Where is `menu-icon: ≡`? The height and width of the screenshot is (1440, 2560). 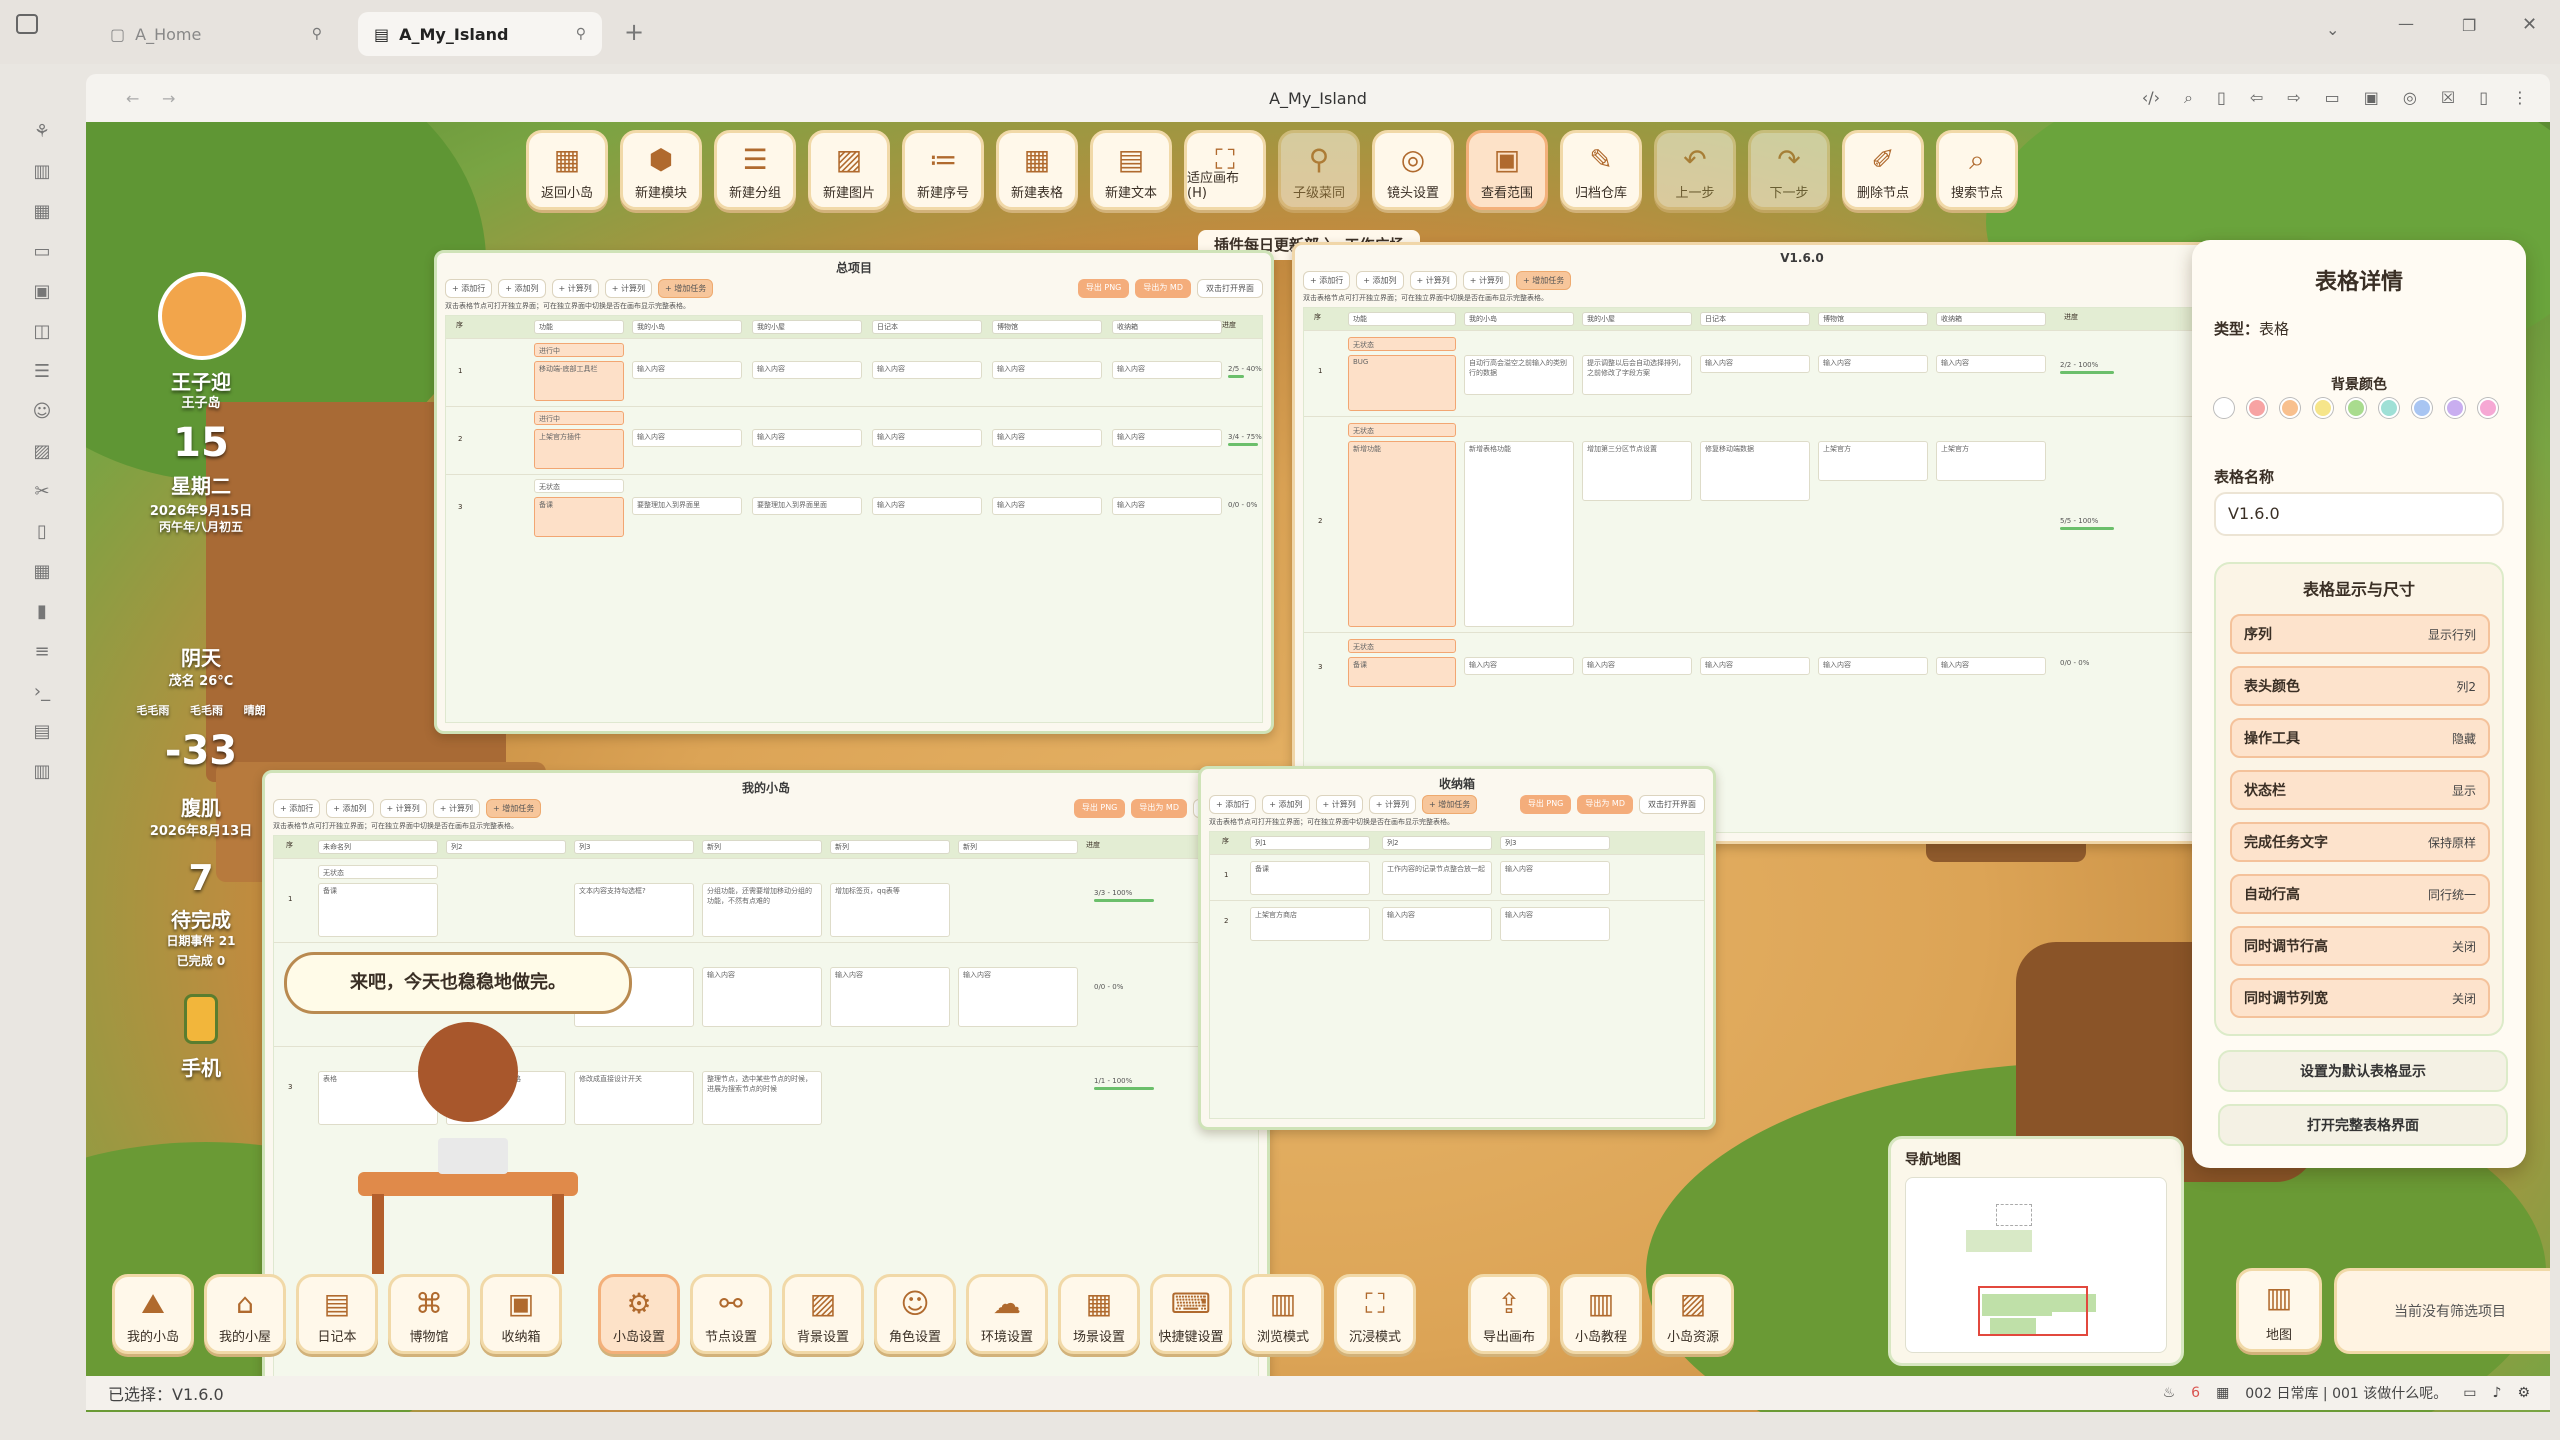 menu-icon: ≡ is located at coordinates (42, 652).